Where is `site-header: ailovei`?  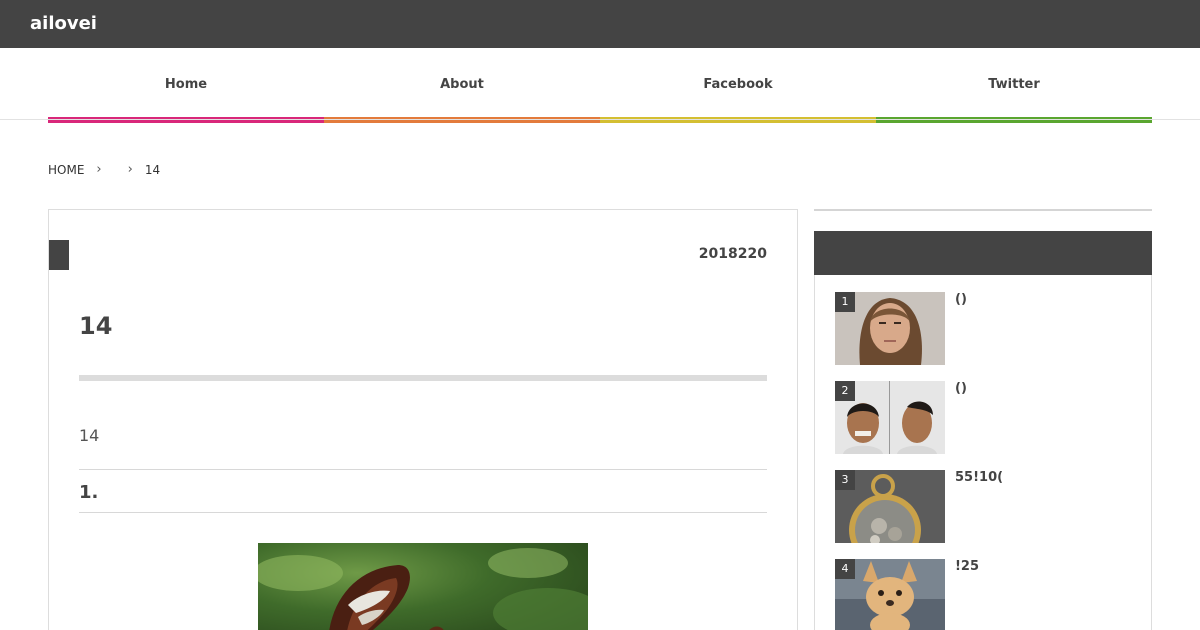
site-header: ailovei is located at coordinates (600, 24).